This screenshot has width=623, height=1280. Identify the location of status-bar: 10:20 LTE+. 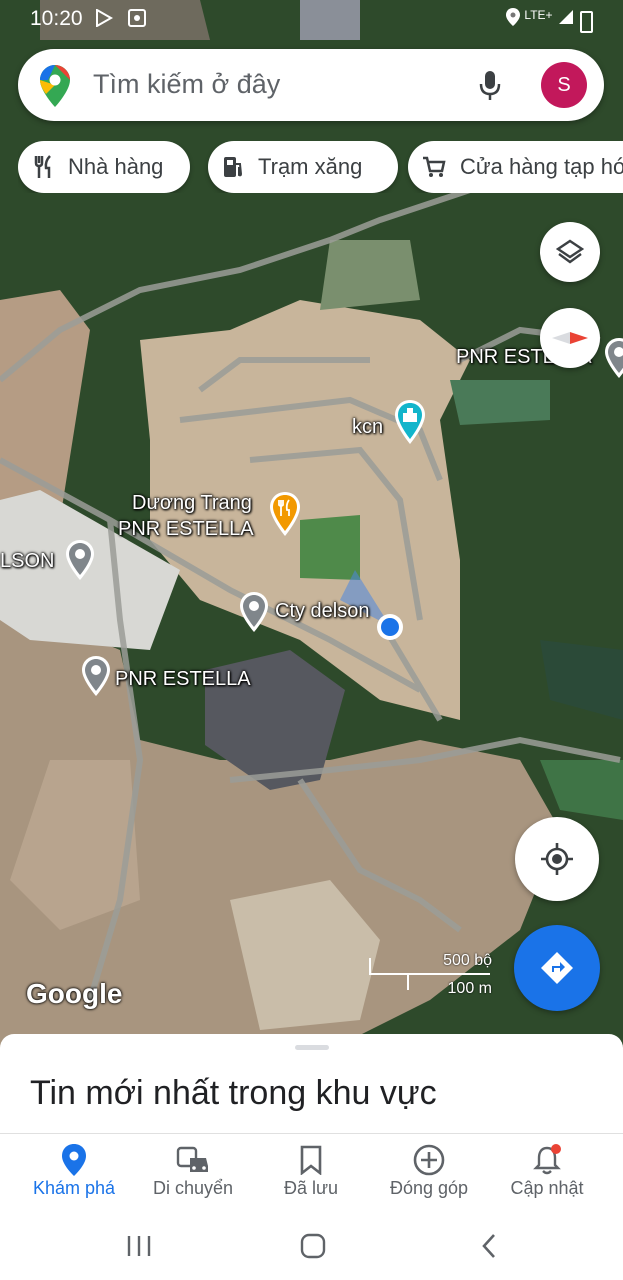
(311, 20).